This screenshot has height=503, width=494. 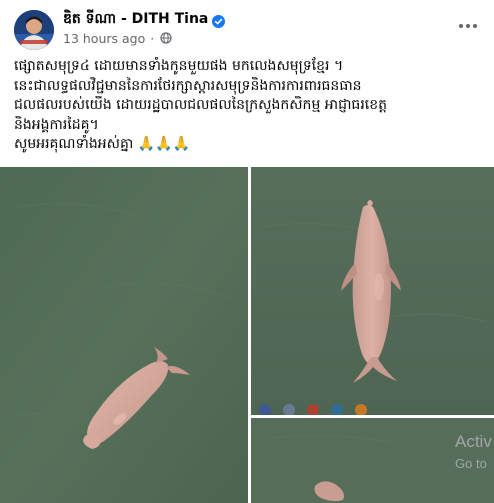 I want to click on activate-windows-title: Activ, so click(x=473, y=441).